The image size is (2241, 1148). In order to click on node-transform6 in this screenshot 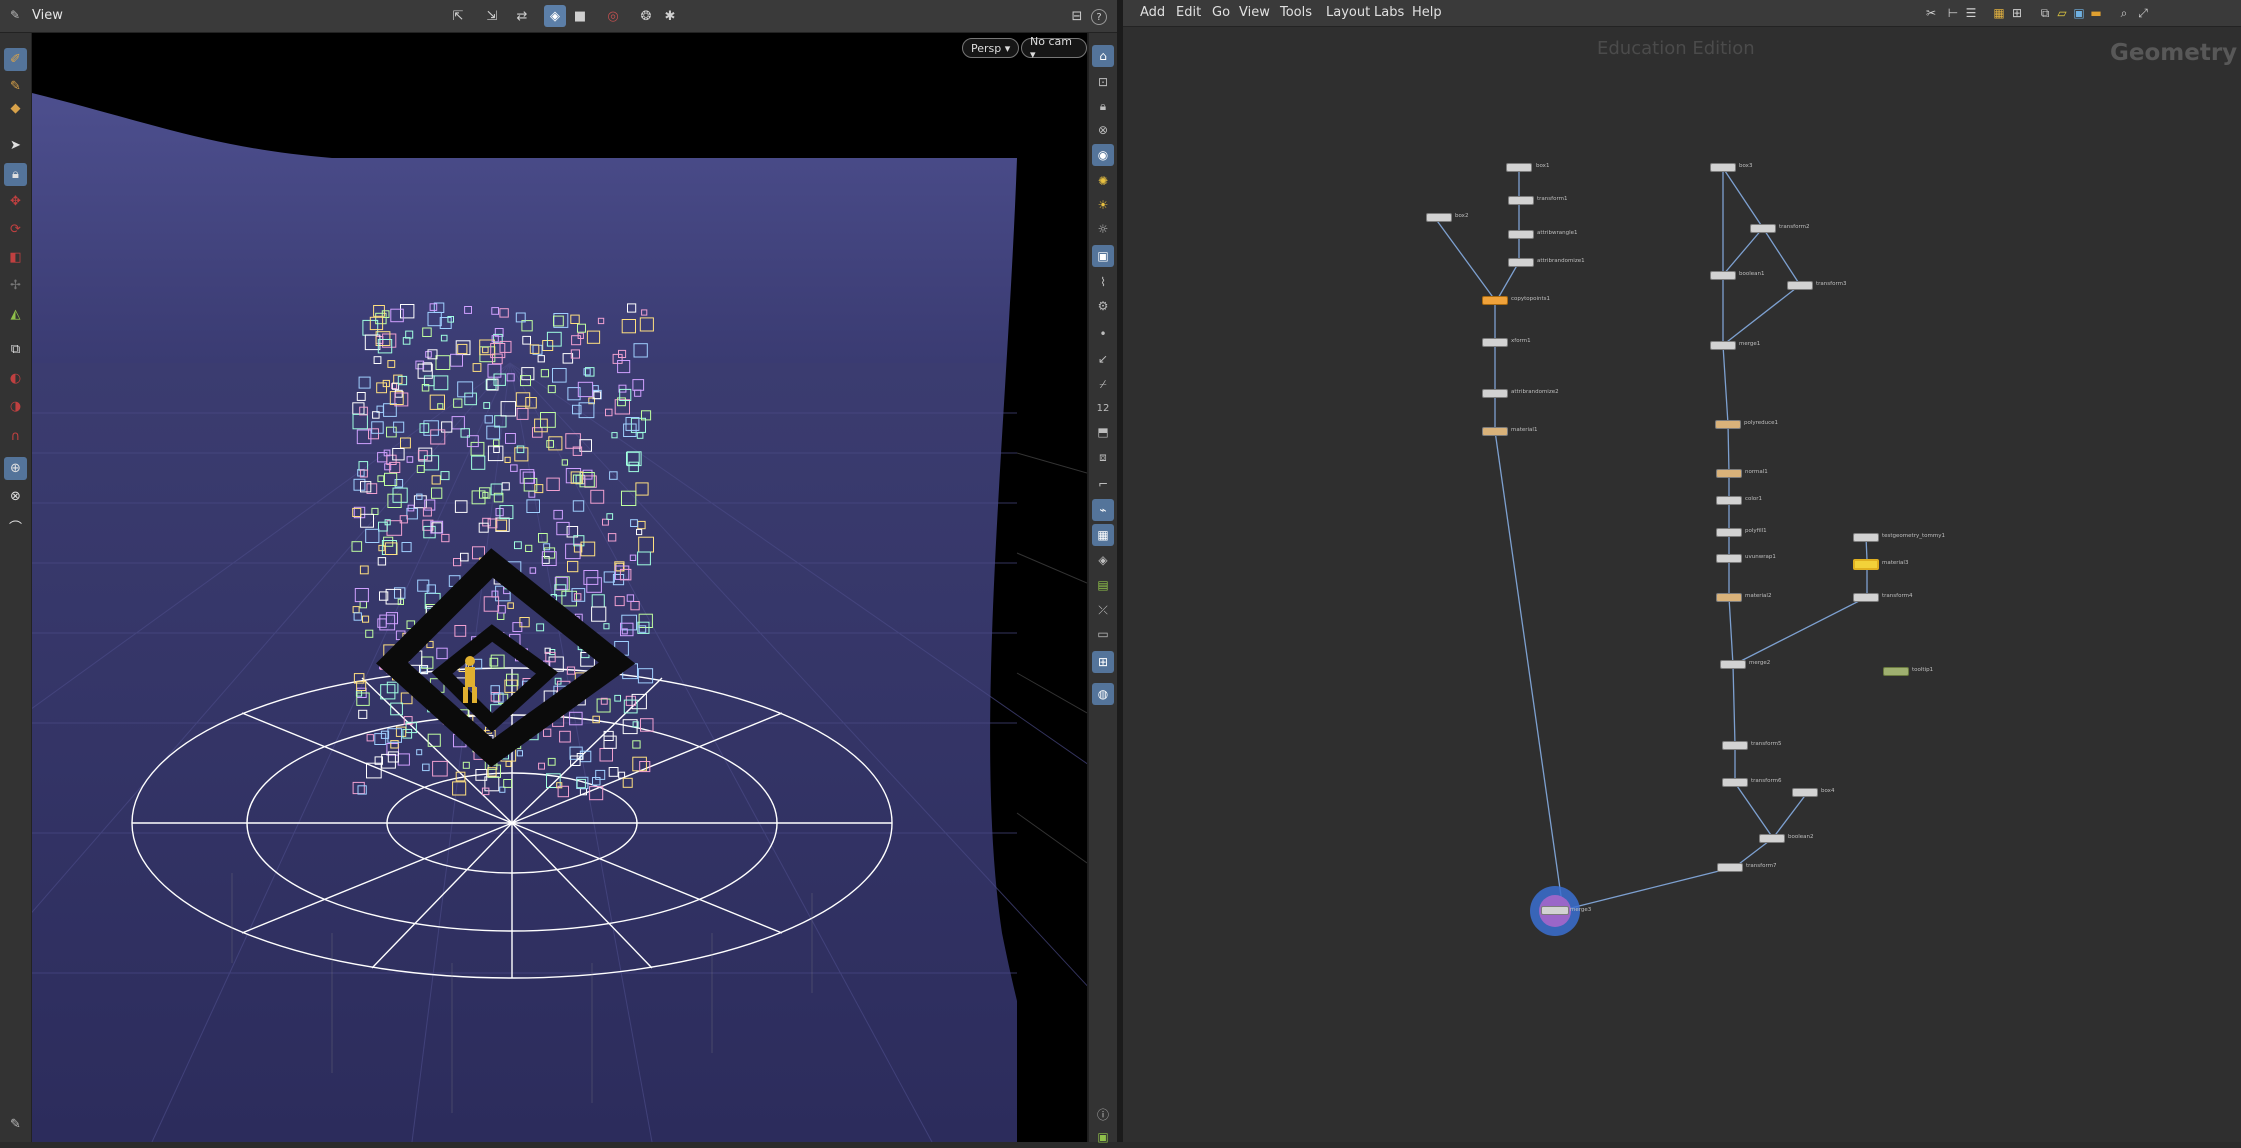, I will do `click(1735, 782)`.